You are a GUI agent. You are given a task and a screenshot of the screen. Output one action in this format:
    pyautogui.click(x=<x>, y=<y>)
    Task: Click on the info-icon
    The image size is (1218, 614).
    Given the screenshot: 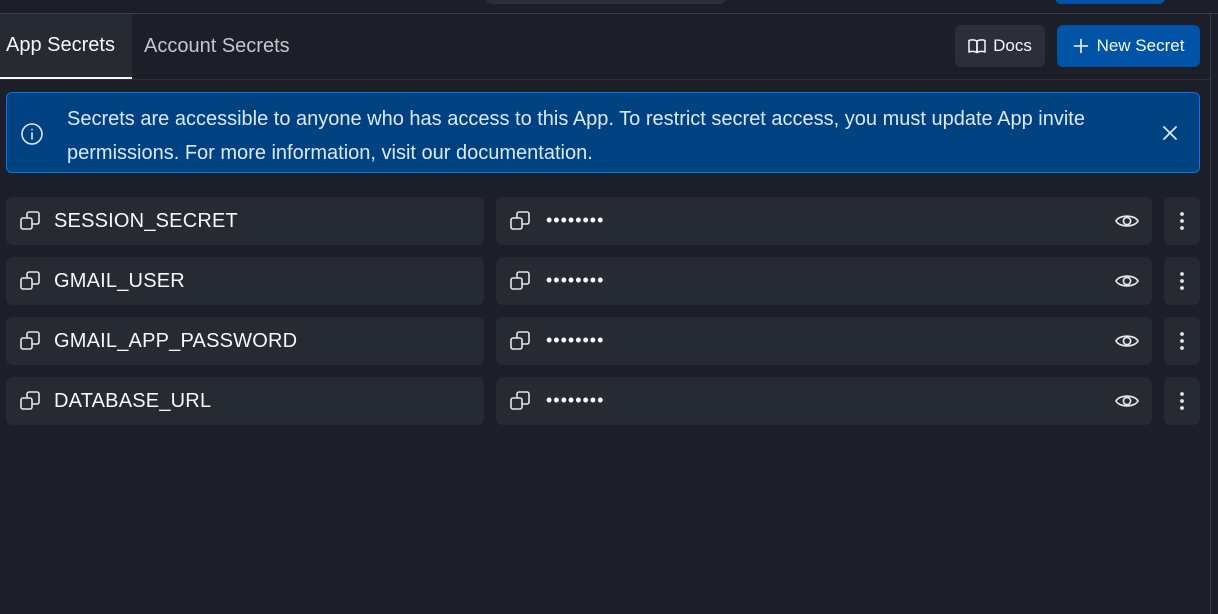 What is the action you would take?
    pyautogui.click(x=32, y=134)
    